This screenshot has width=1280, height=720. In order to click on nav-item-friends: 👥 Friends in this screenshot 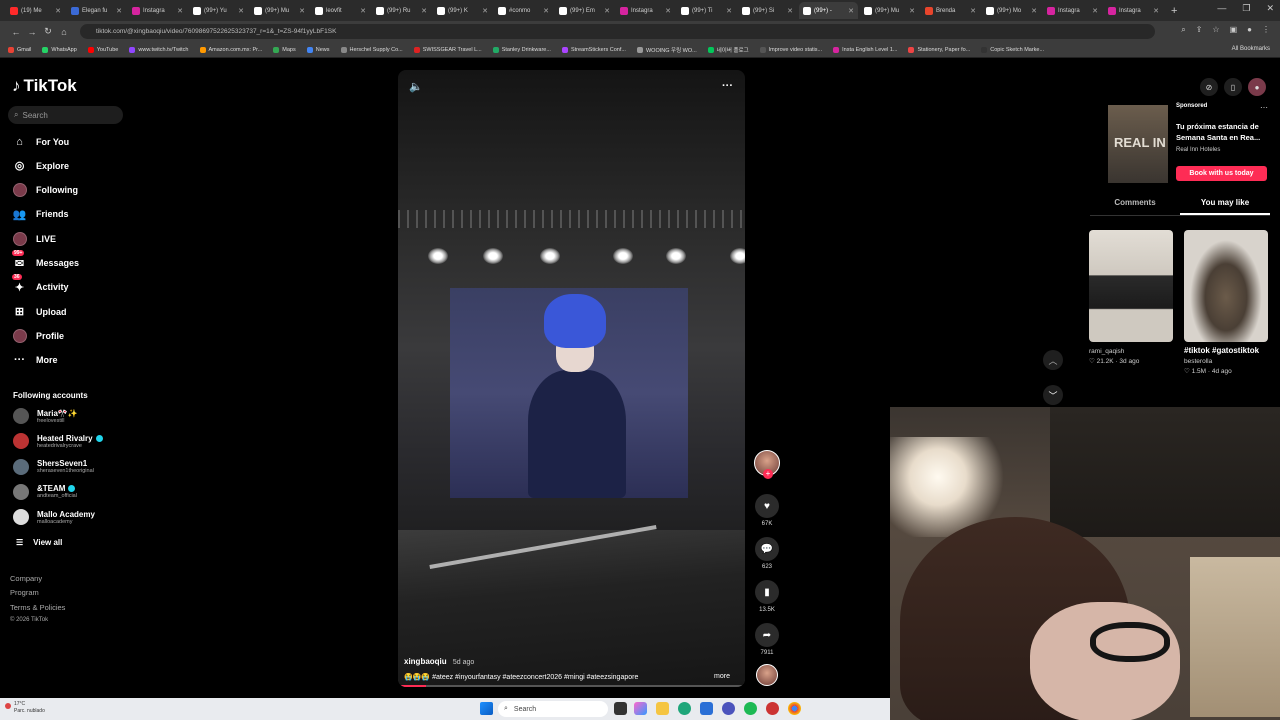, I will do `click(40, 214)`.